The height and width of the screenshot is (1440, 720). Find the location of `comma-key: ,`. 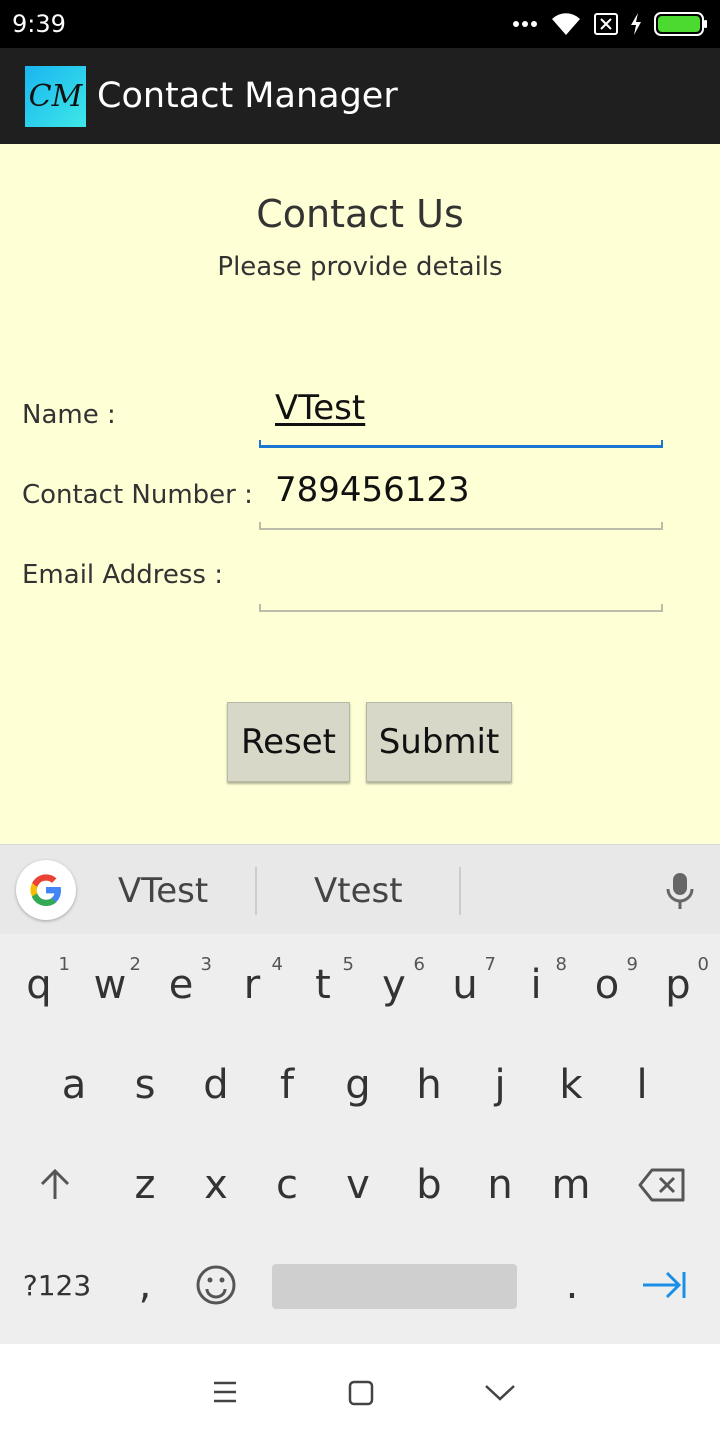

comma-key: , is located at coordinates (145, 1285).